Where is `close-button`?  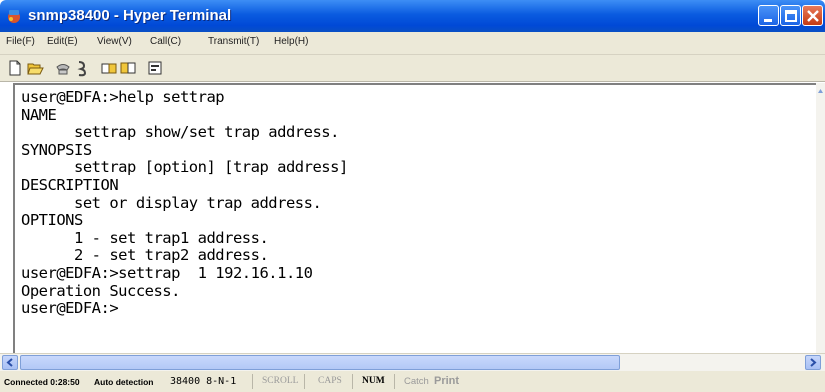 close-button is located at coordinates (812, 15).